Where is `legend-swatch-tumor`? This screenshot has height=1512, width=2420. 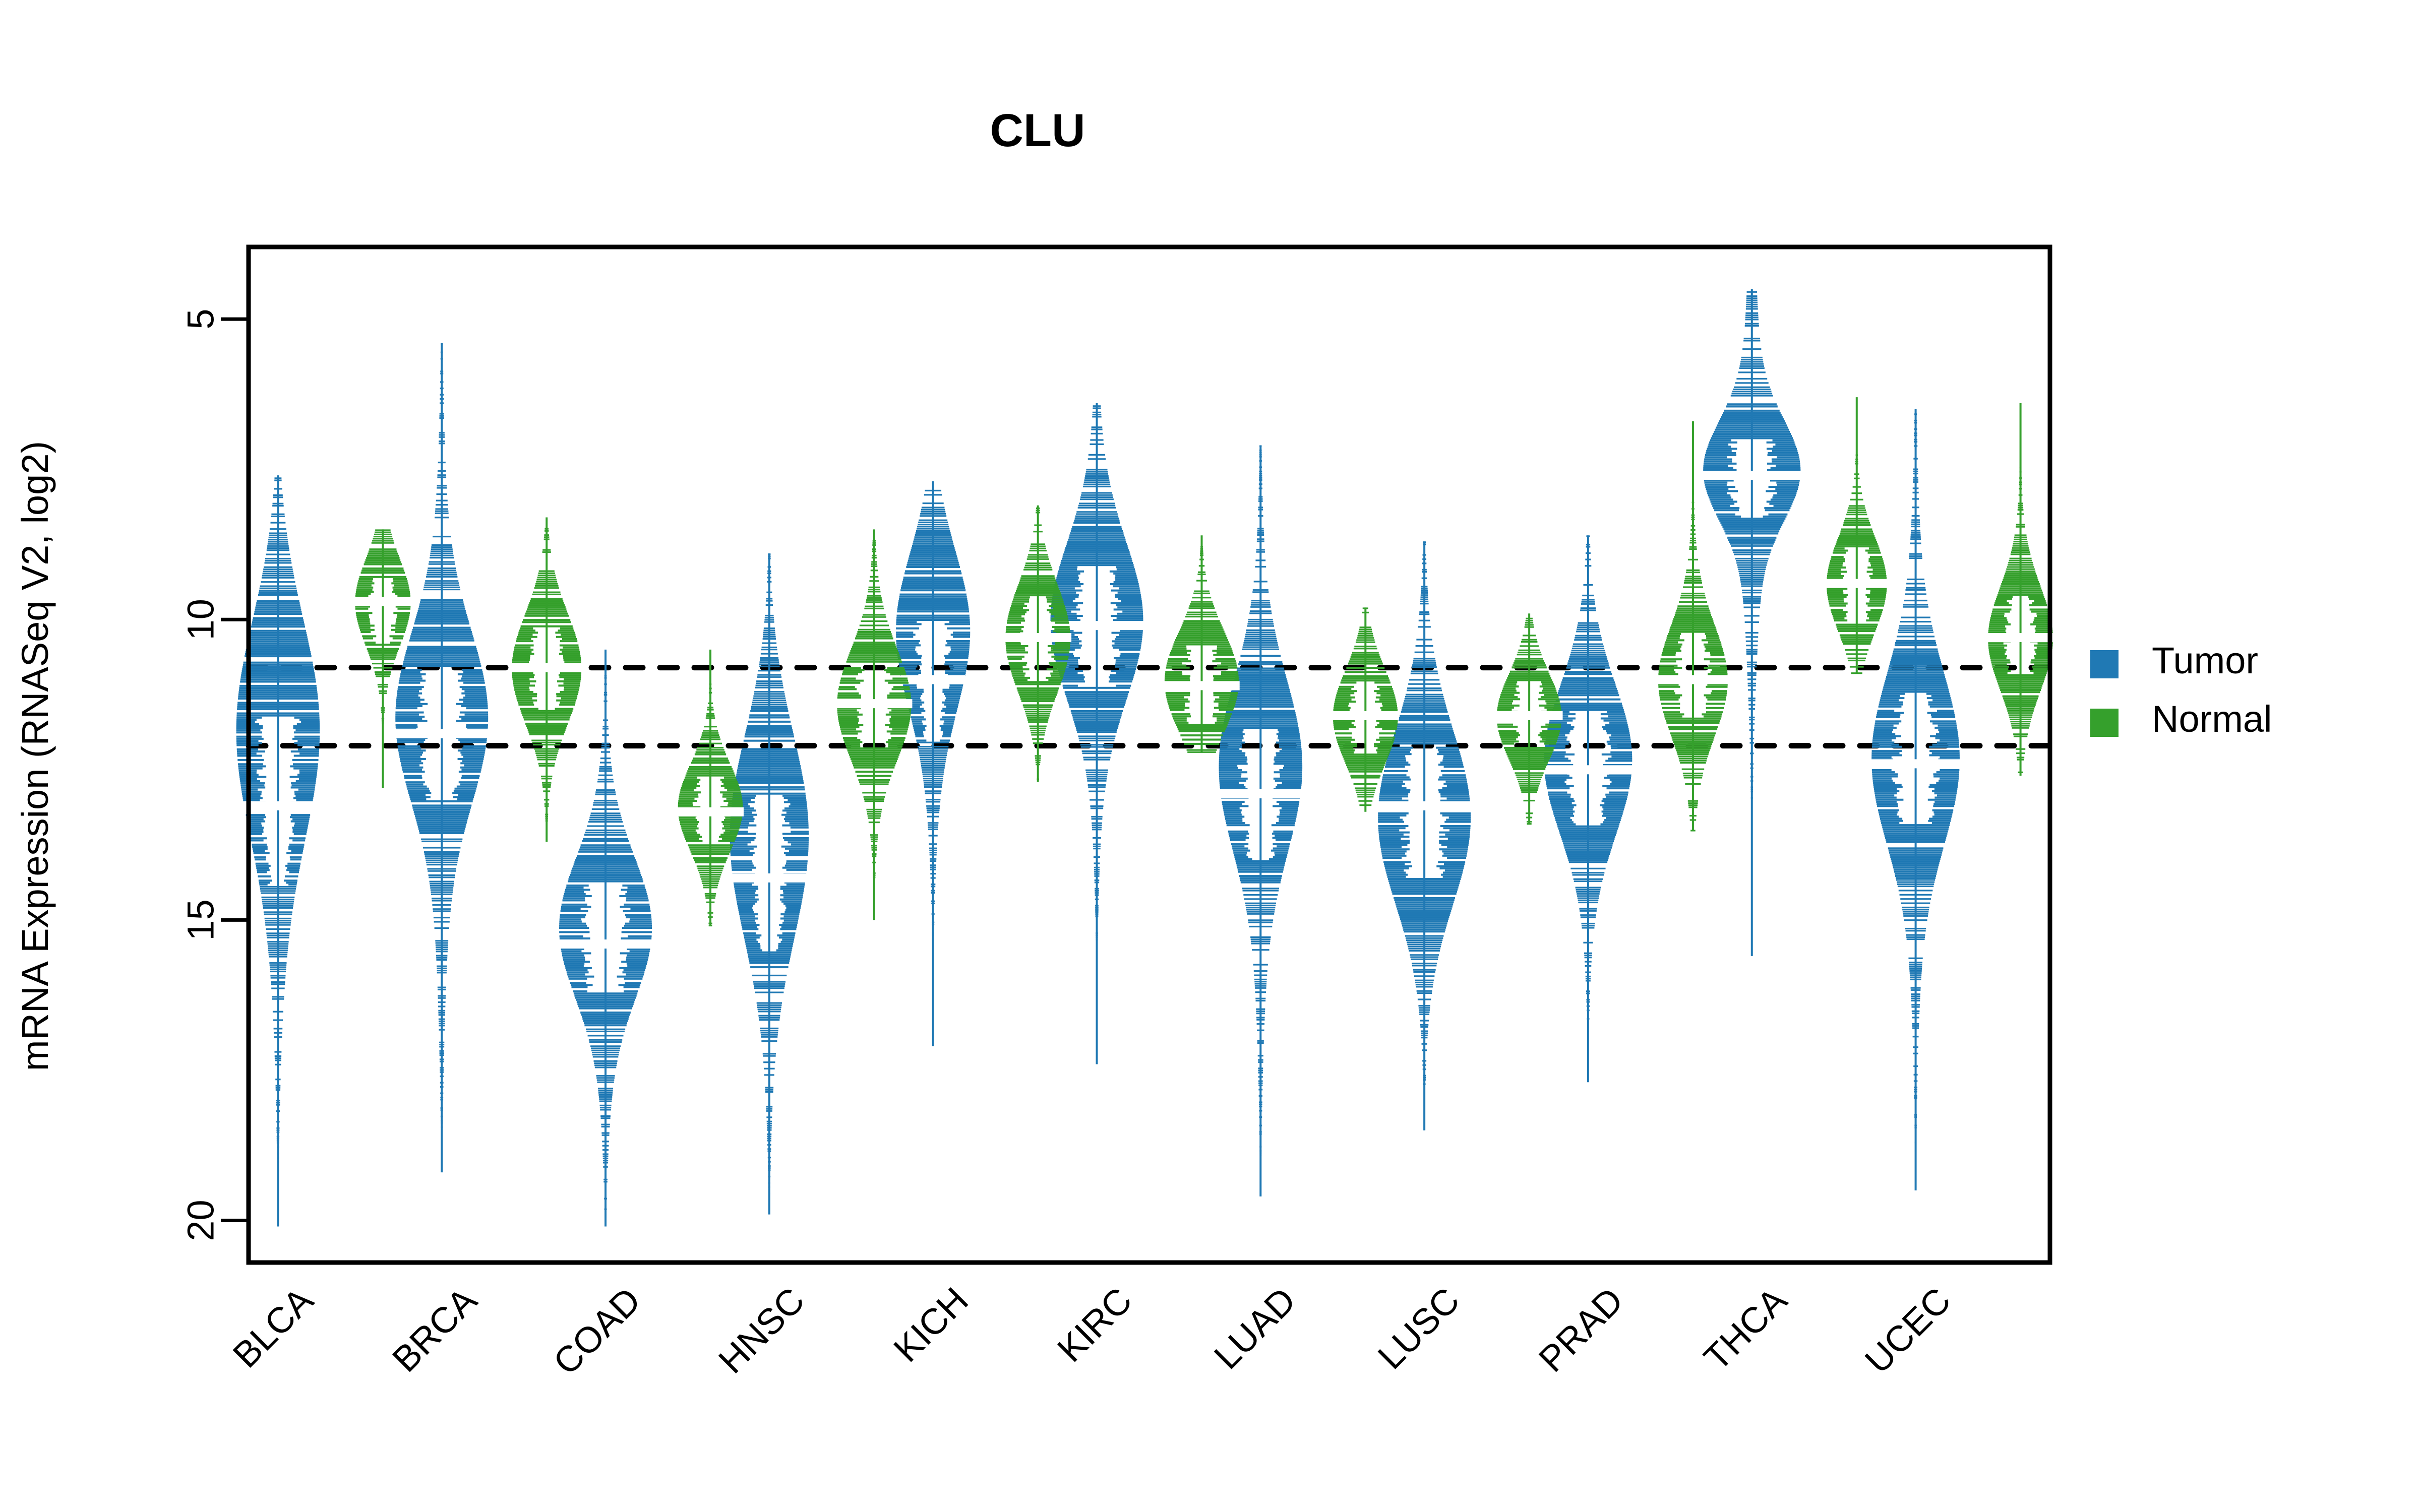 legend-swatch-tumor is located at coordinates (2104, 664).